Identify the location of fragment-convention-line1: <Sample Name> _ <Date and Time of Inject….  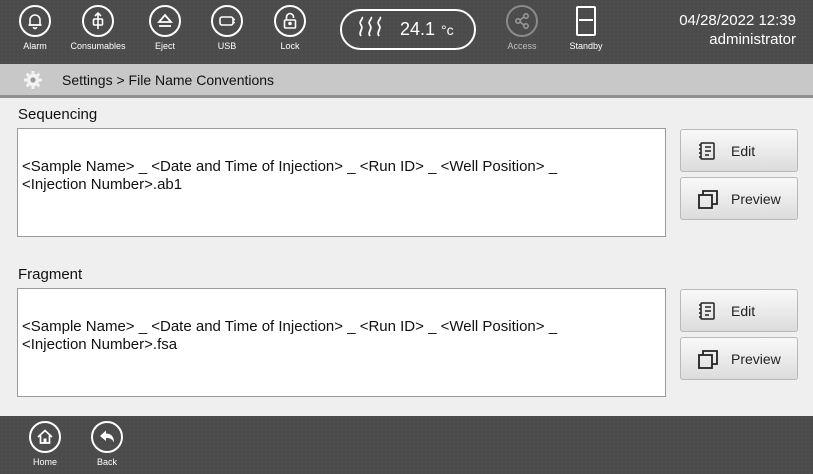
(290, 326).